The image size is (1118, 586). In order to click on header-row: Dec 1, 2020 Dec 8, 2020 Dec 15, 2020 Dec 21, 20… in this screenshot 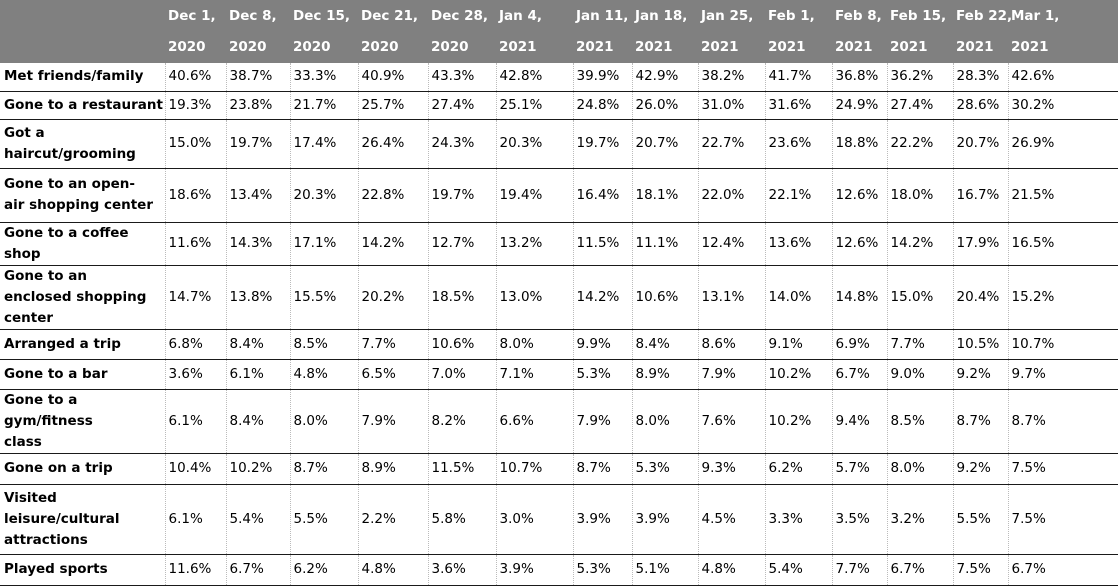, I will do `click(559, 31)`.